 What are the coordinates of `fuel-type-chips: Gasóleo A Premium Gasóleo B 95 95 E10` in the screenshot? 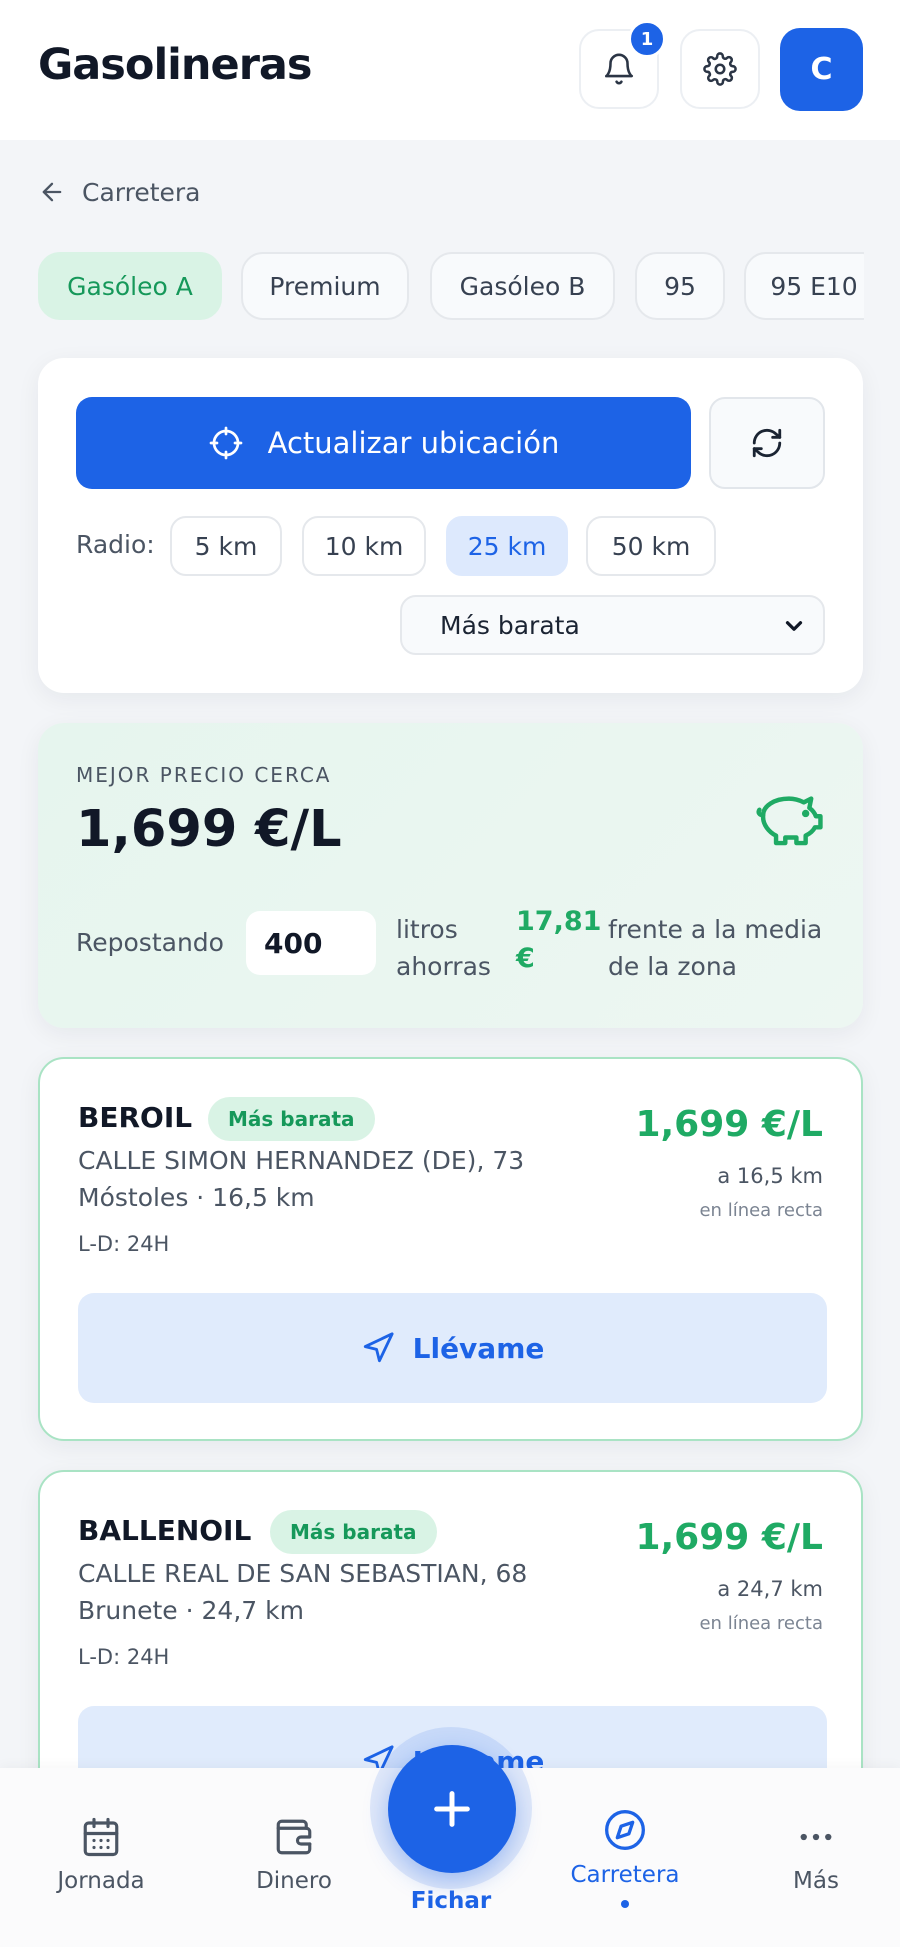 It's located at (451, 286).